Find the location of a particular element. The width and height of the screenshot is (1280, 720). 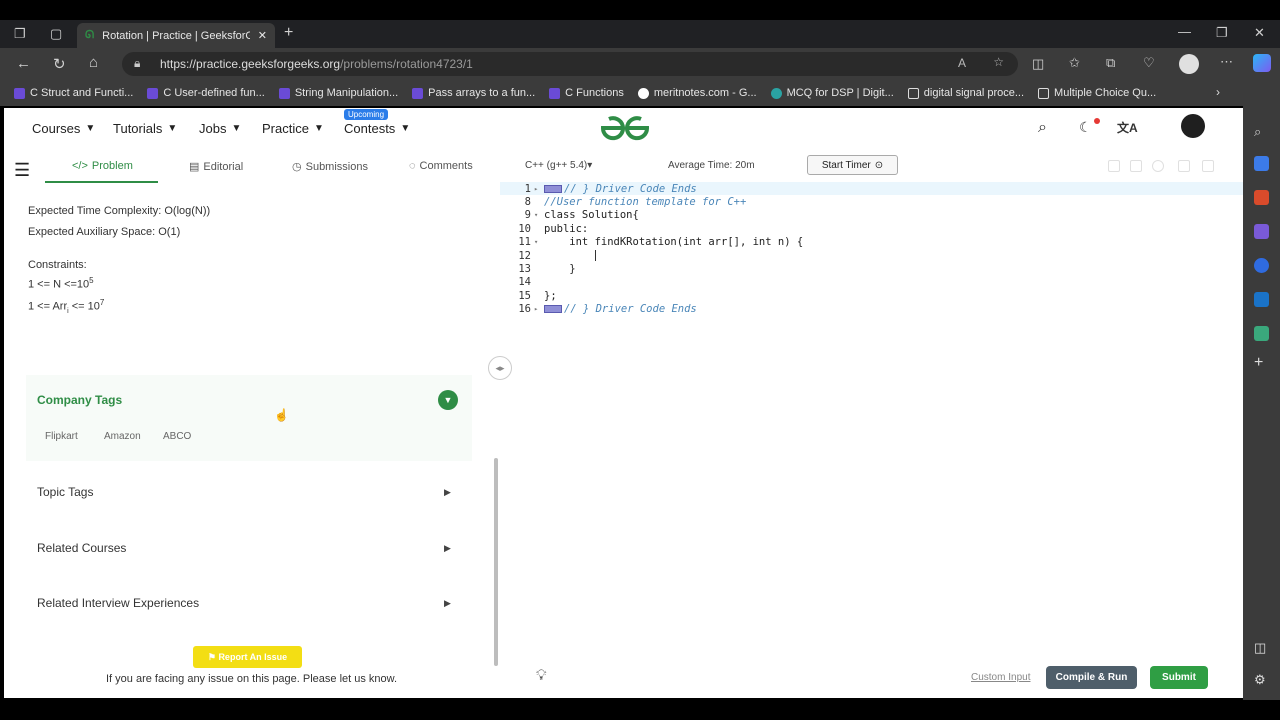

compile-run-button: Compile & Run is located at coordinates (1091, 677).